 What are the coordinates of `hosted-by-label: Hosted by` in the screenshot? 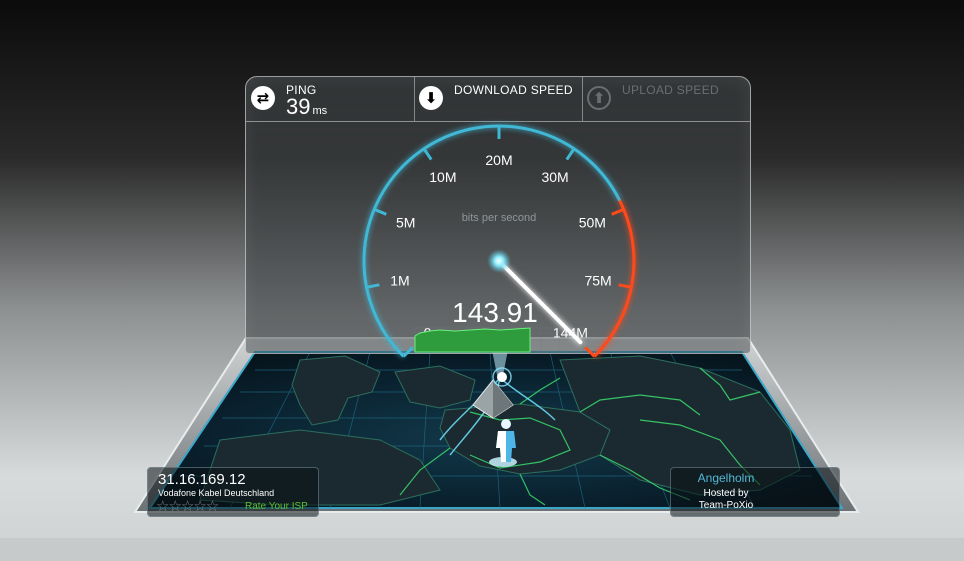 It's located at (726, 493).